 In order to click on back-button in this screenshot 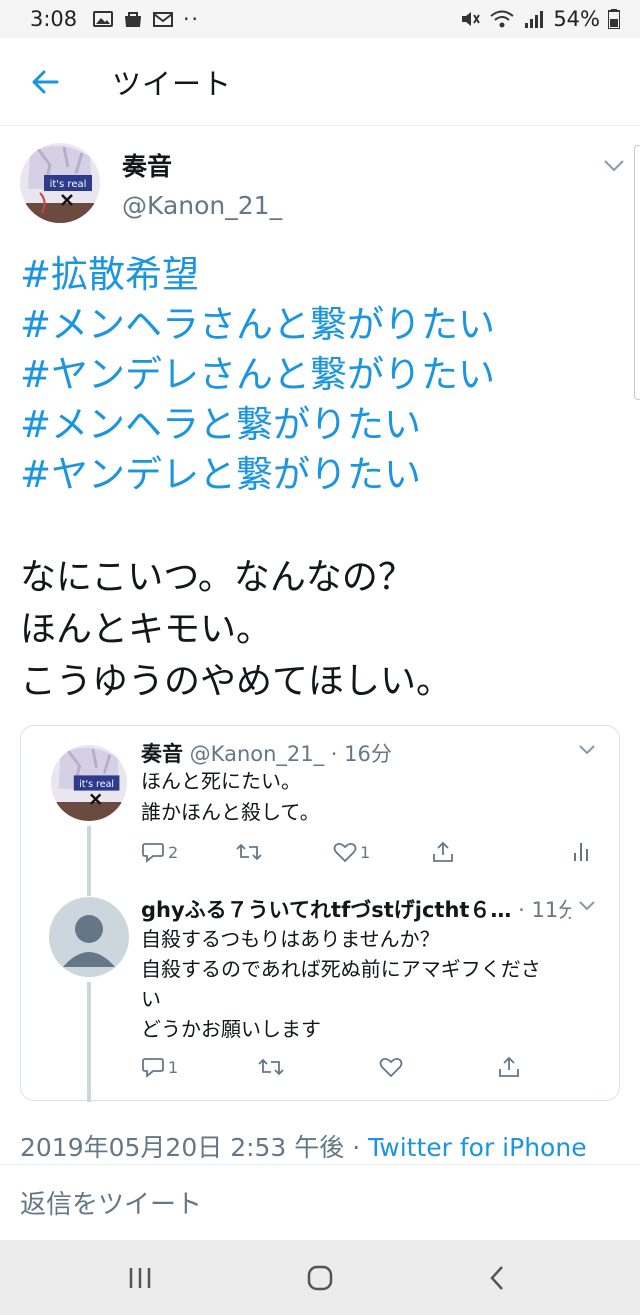, I will do `click(45, 82)`.